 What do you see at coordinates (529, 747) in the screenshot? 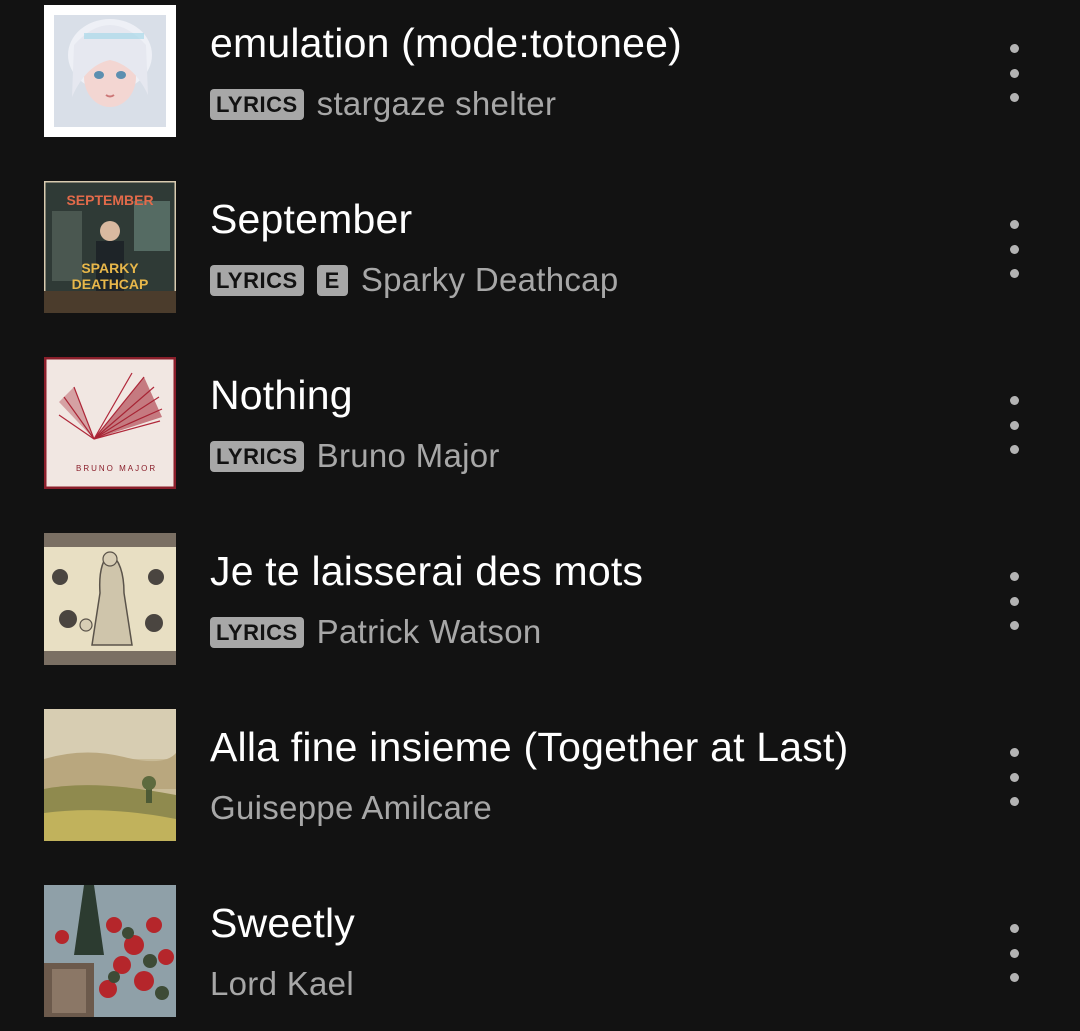
I see `track-title: Alla fine insieme (Together at Last)` at bounding box center [529, 747].